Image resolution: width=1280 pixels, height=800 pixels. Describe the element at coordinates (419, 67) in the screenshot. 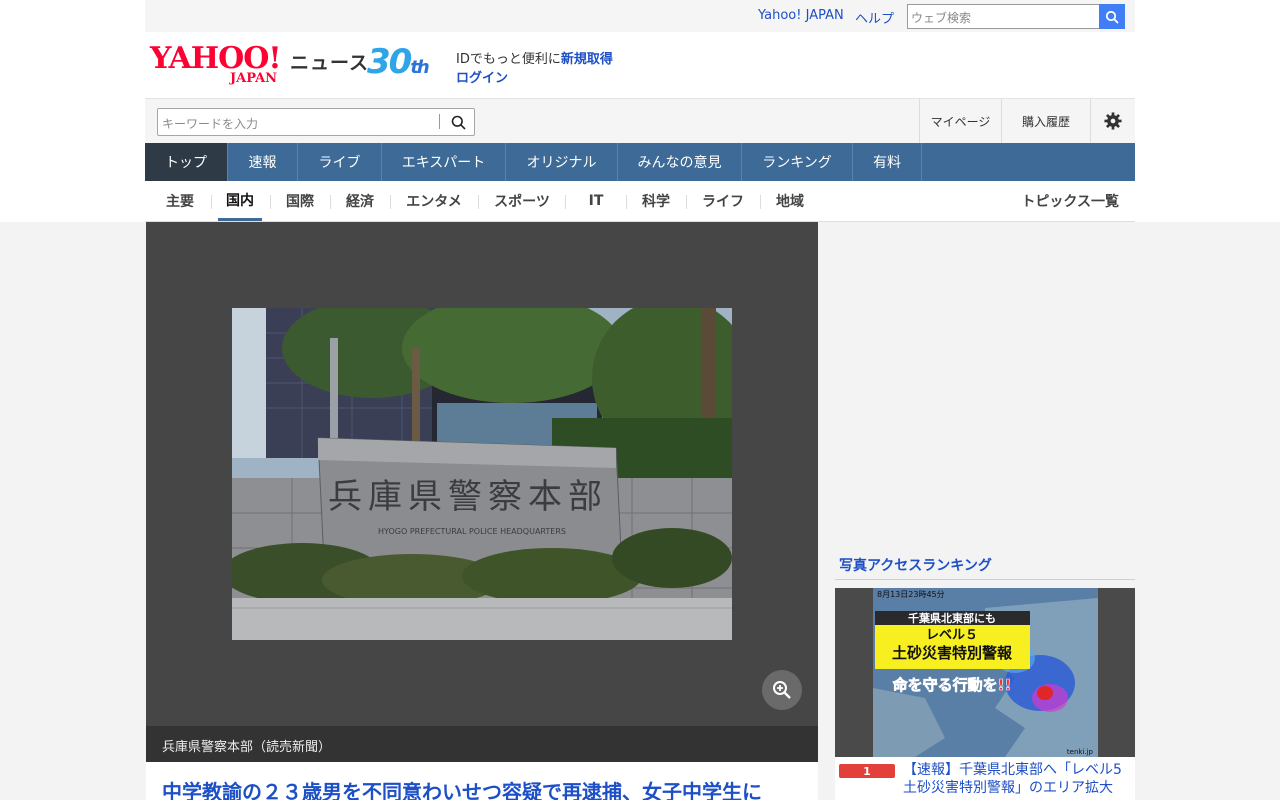

I see `anniversary-suffix: th` at that location.